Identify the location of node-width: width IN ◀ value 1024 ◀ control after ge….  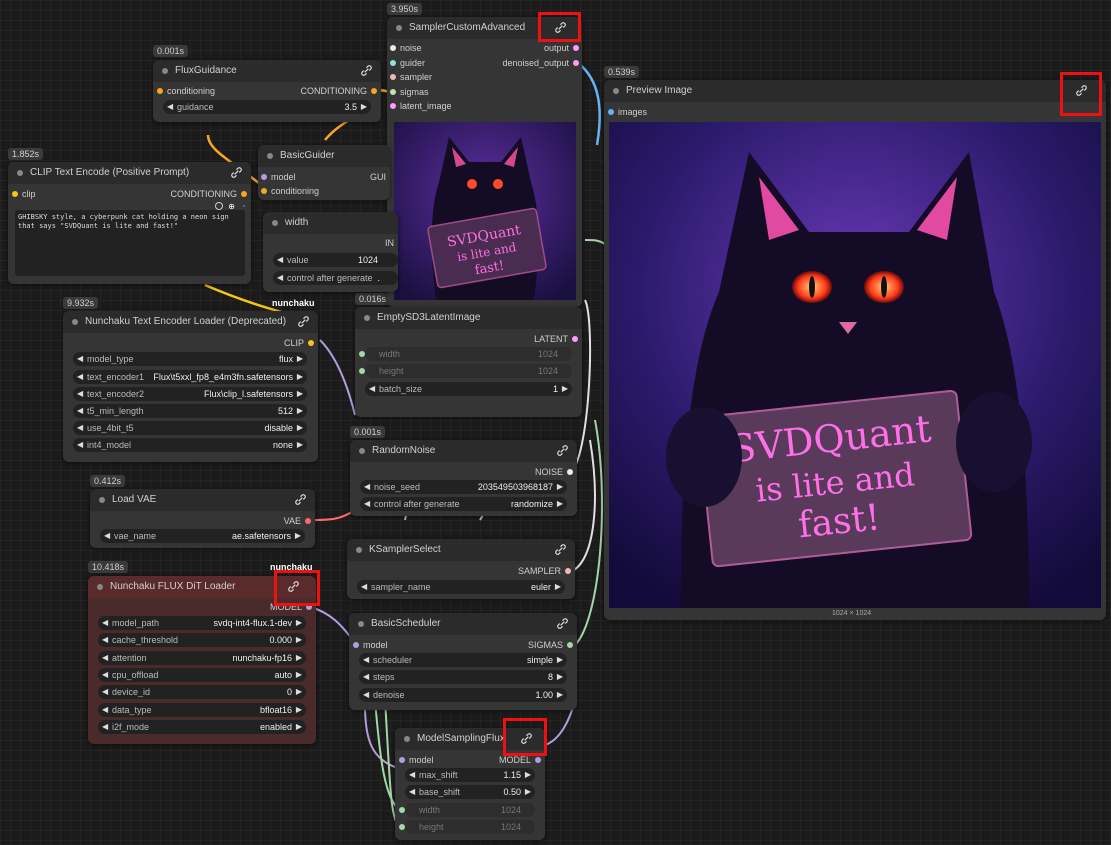
(330, 252).